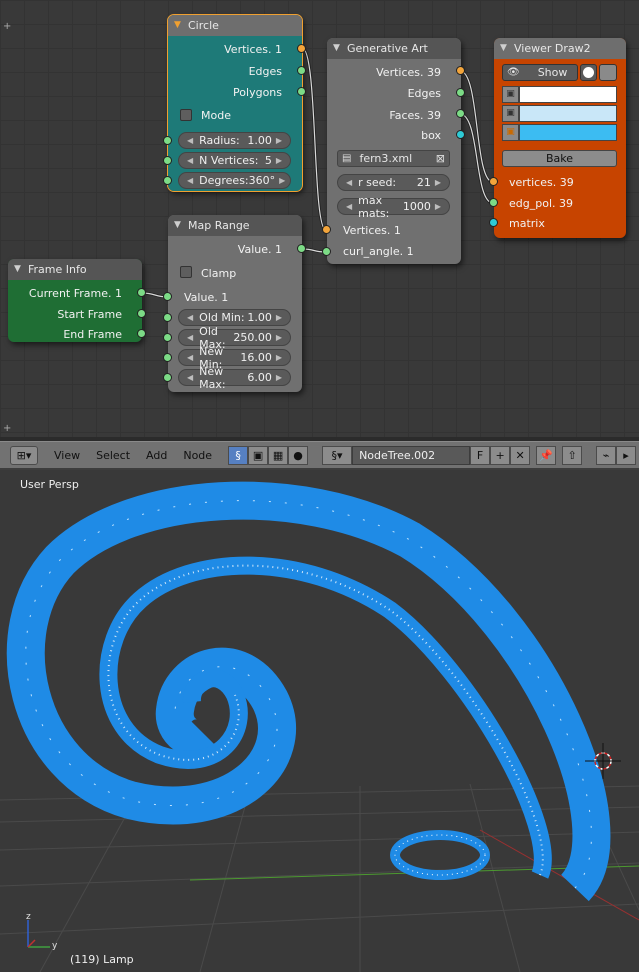 This screenshot has width=639, height=972. Describe the element at coordinates (234, 160) in the screenshot. I see `n-vertices-field: ◀ N Vertices: 5 ▶` at that location.